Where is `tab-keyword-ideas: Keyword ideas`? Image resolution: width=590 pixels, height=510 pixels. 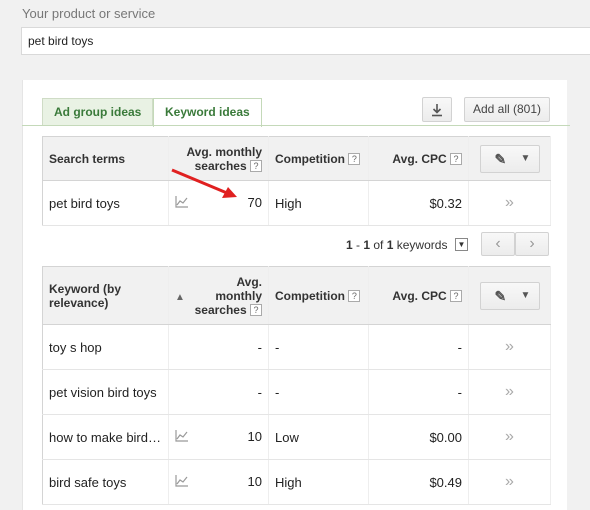
tab-keyword-ideas: Keyword ideas is located at coordinates (207, 112).